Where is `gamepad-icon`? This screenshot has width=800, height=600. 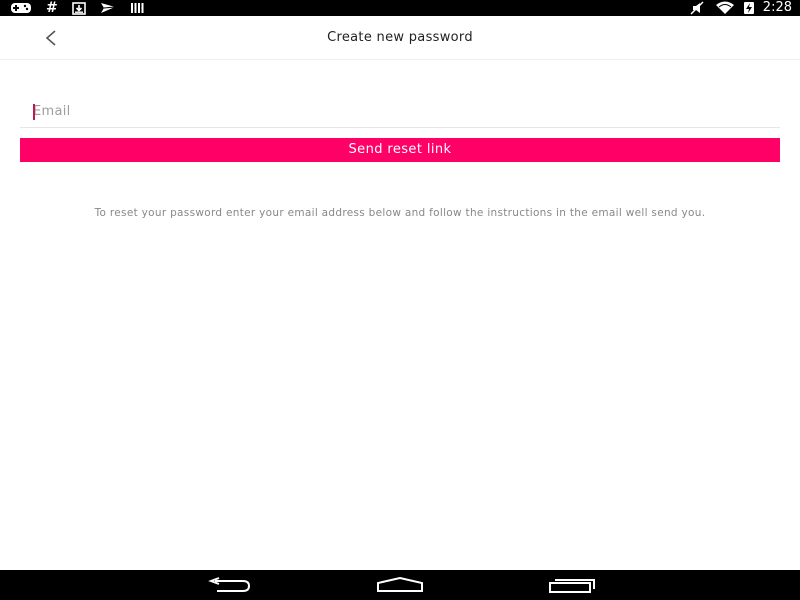 gamepad-icon is located at coordinates (21, 8).